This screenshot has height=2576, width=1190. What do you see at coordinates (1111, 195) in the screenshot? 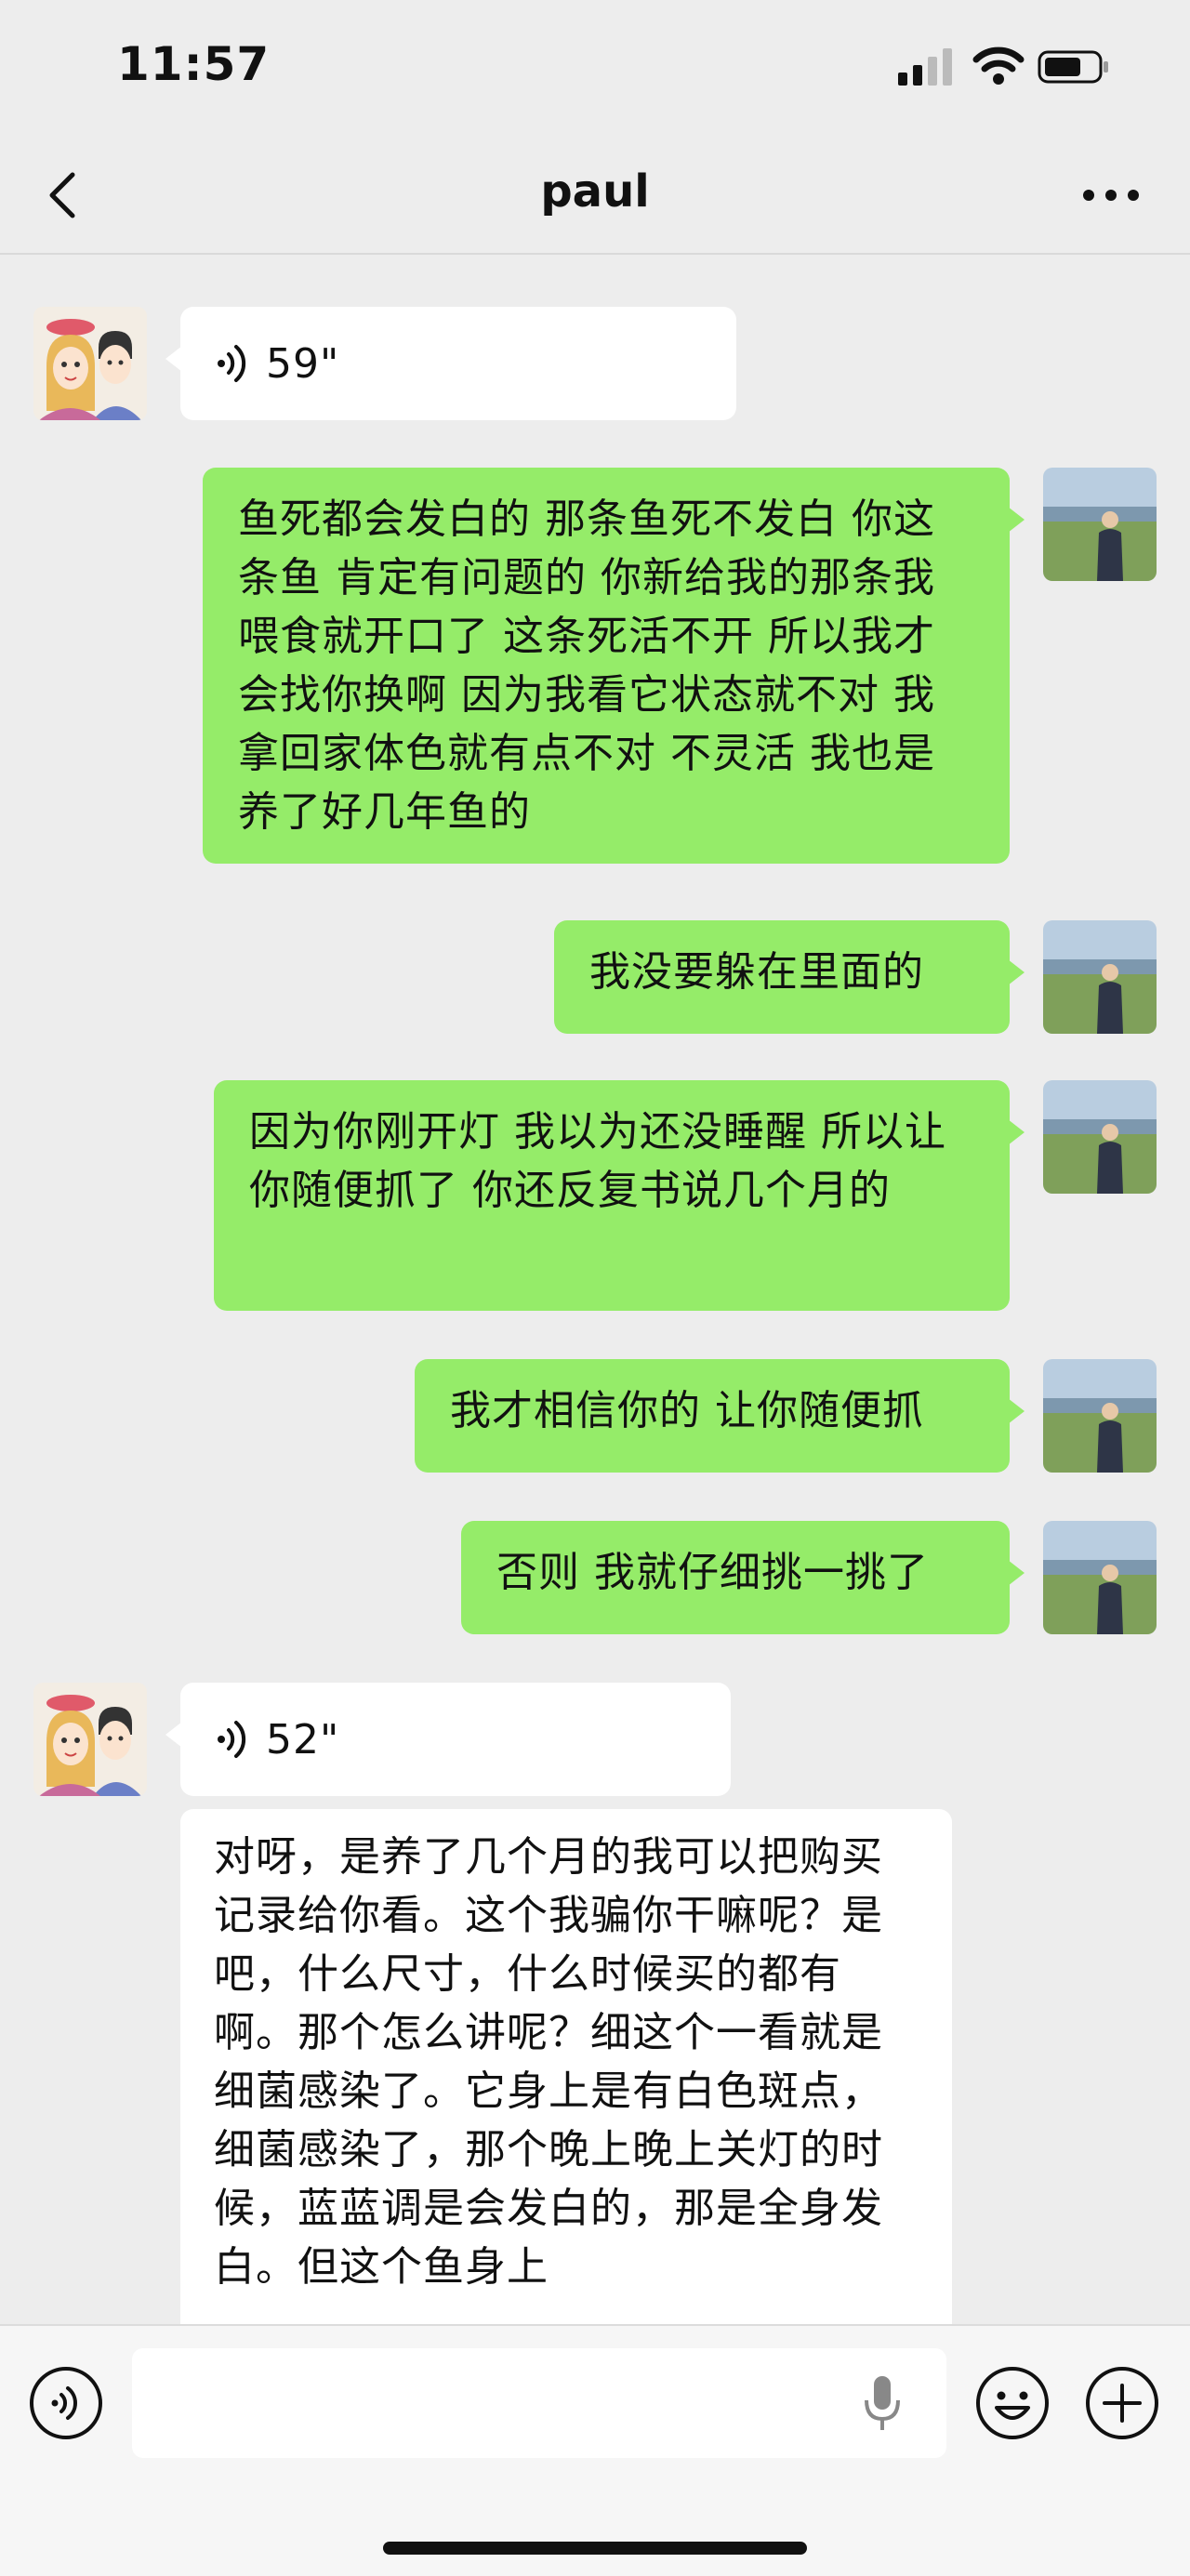
I see `more-options-icon` at bounding box center [1111, 195].